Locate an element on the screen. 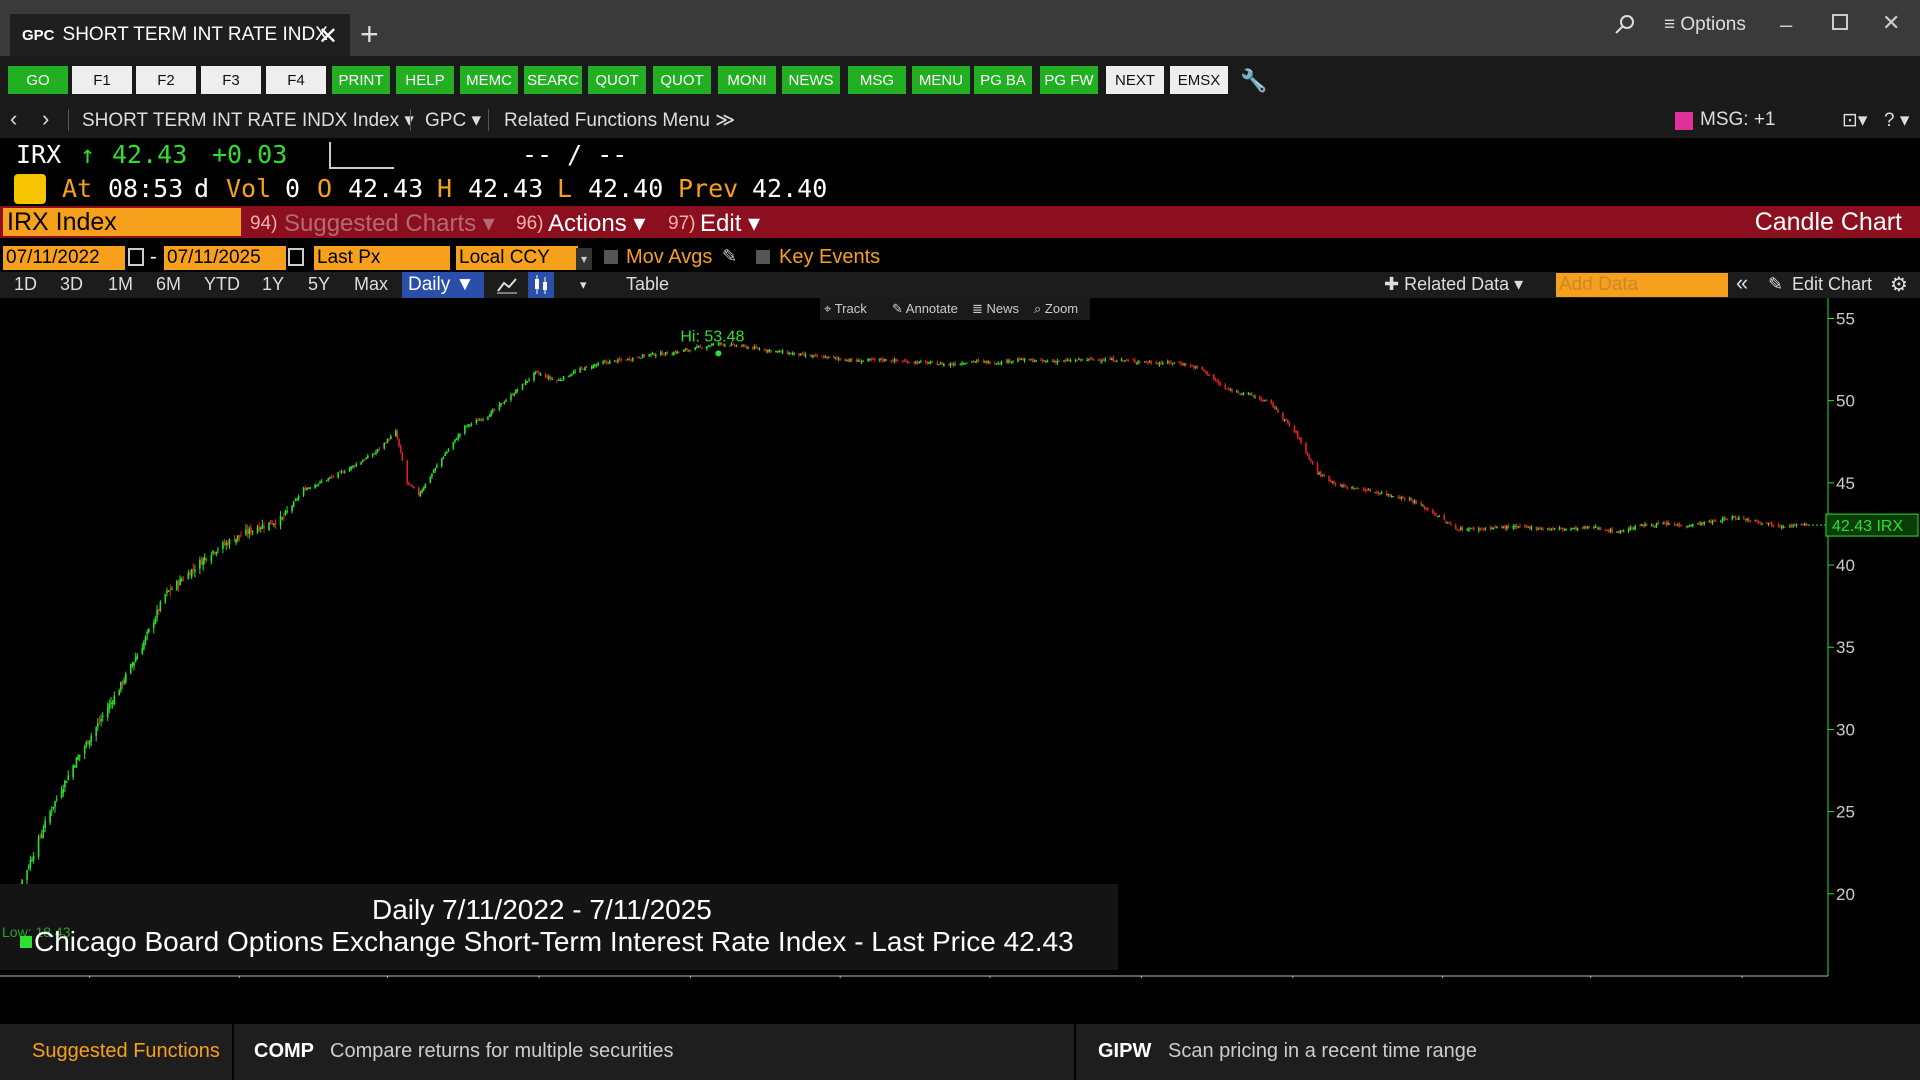 This screenshot has height=1080, width=1920. end-date-field: 07/11/2025 is located at coordinates (225, 258).